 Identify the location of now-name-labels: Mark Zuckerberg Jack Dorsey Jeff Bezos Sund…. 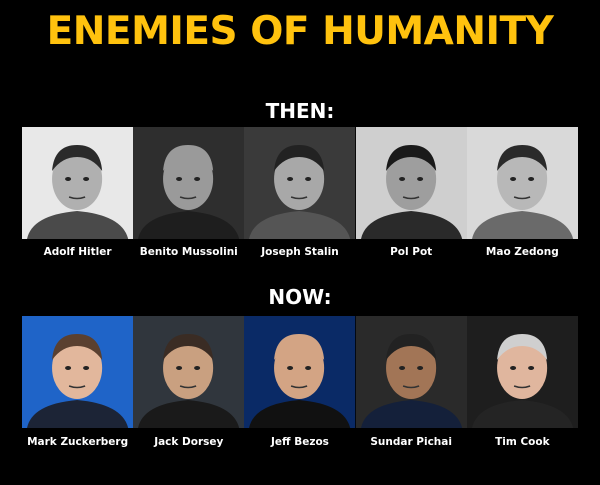
(300, 442).